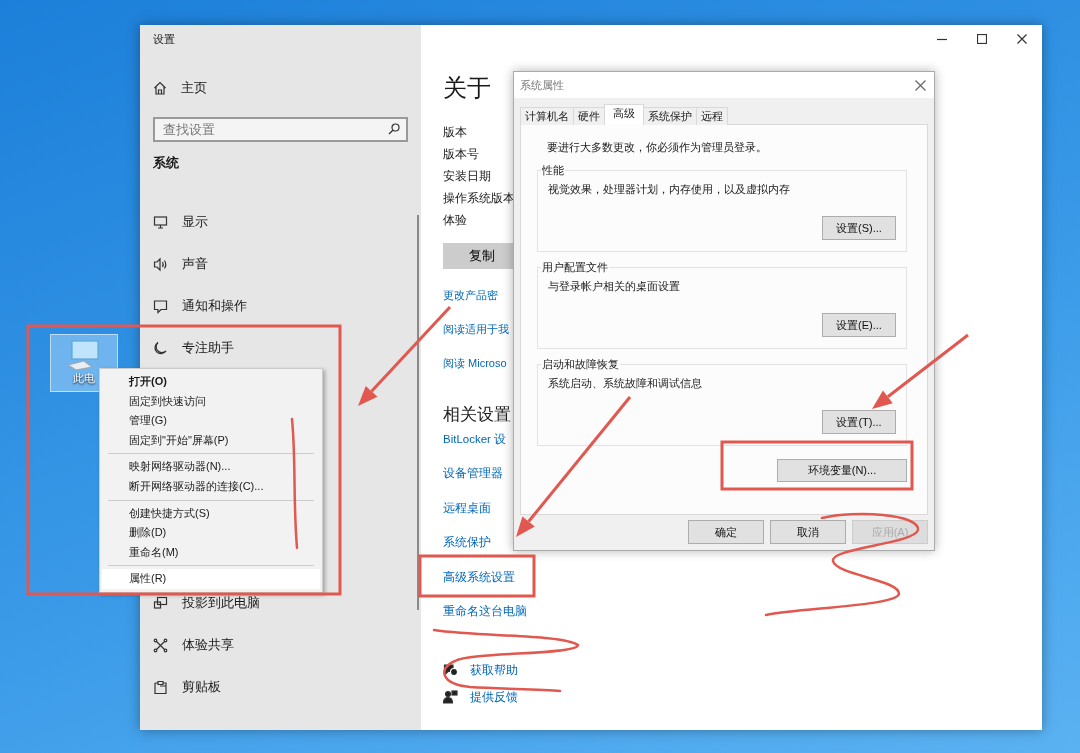 The height and width of the screenshot is (753, 1080). I want to click on group-description: 与登录帐户相关的桌面设置, so click(614, 286).